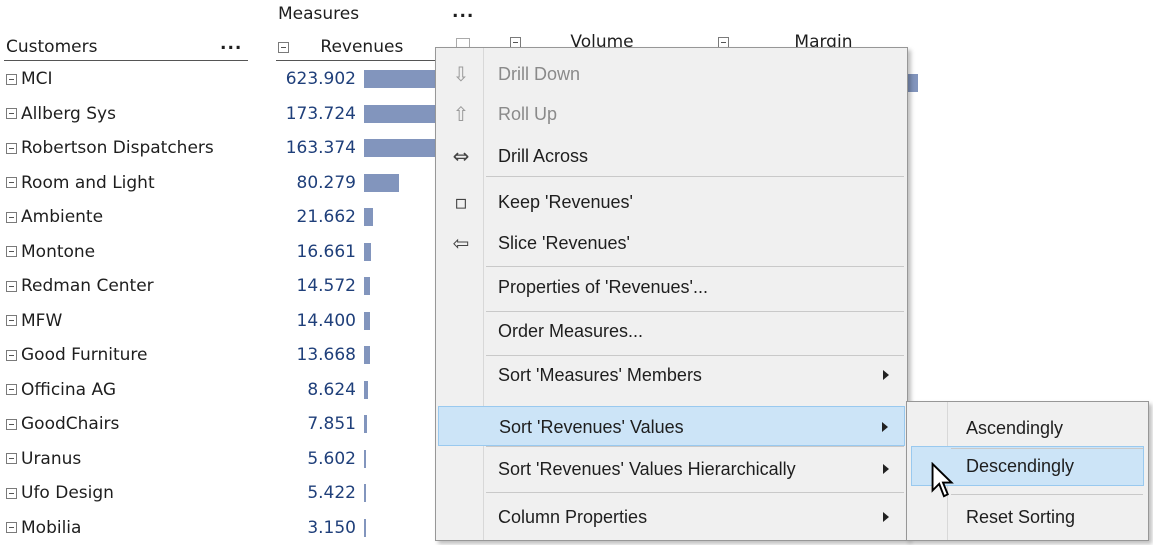 The image size is (1153, 545). Describe the element at coordinates (671, 375) in the screenshot. I see `menu-item-sort-measures-members: Sort 'Measures' Members` at that location.